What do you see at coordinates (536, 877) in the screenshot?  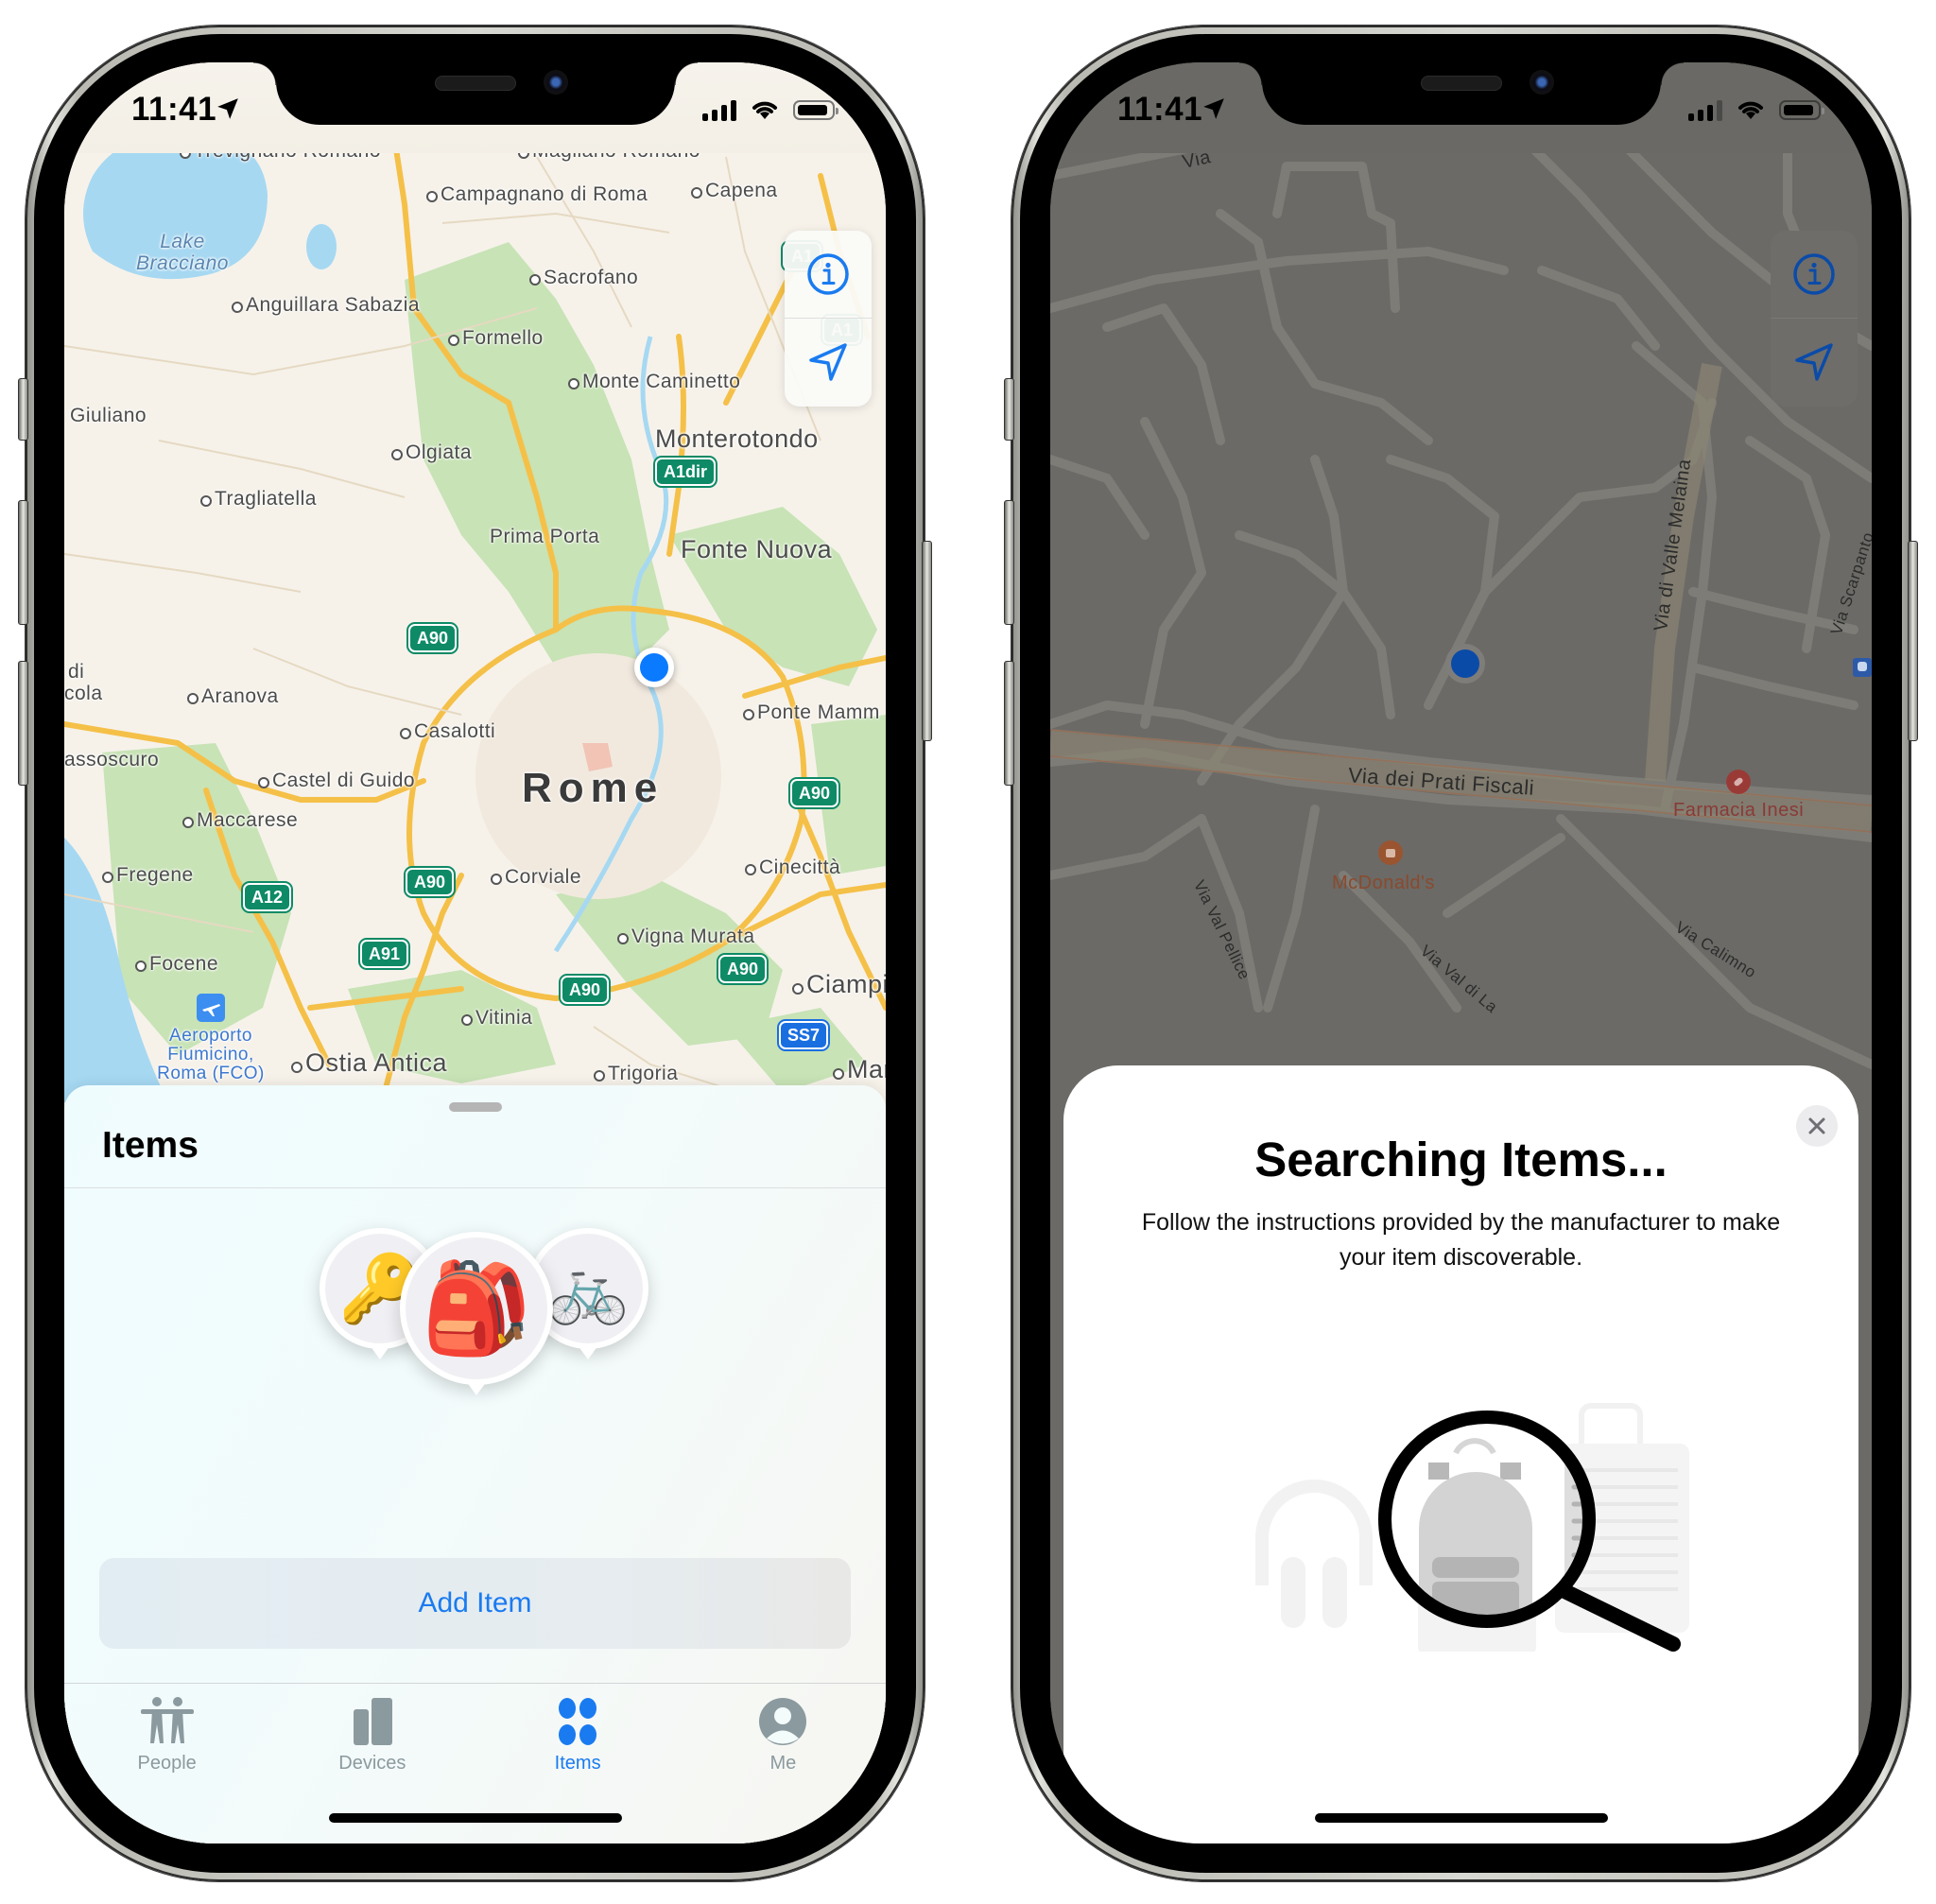 I see `map-label: Corviale` at bounding box center [536, 877].